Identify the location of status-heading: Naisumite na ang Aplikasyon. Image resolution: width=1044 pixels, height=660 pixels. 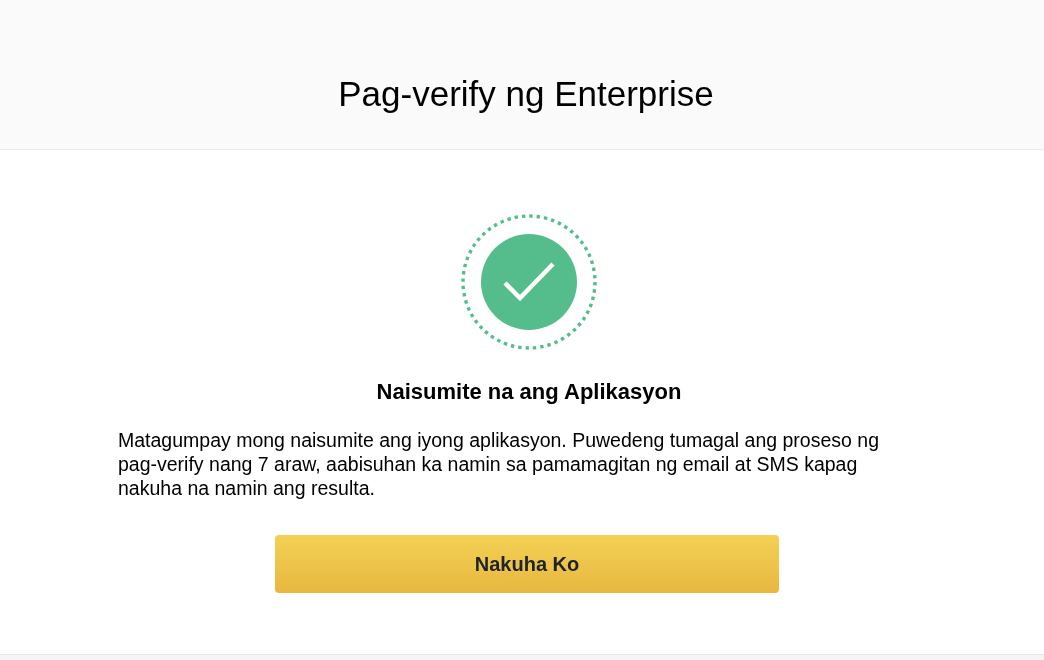
(529, 392).